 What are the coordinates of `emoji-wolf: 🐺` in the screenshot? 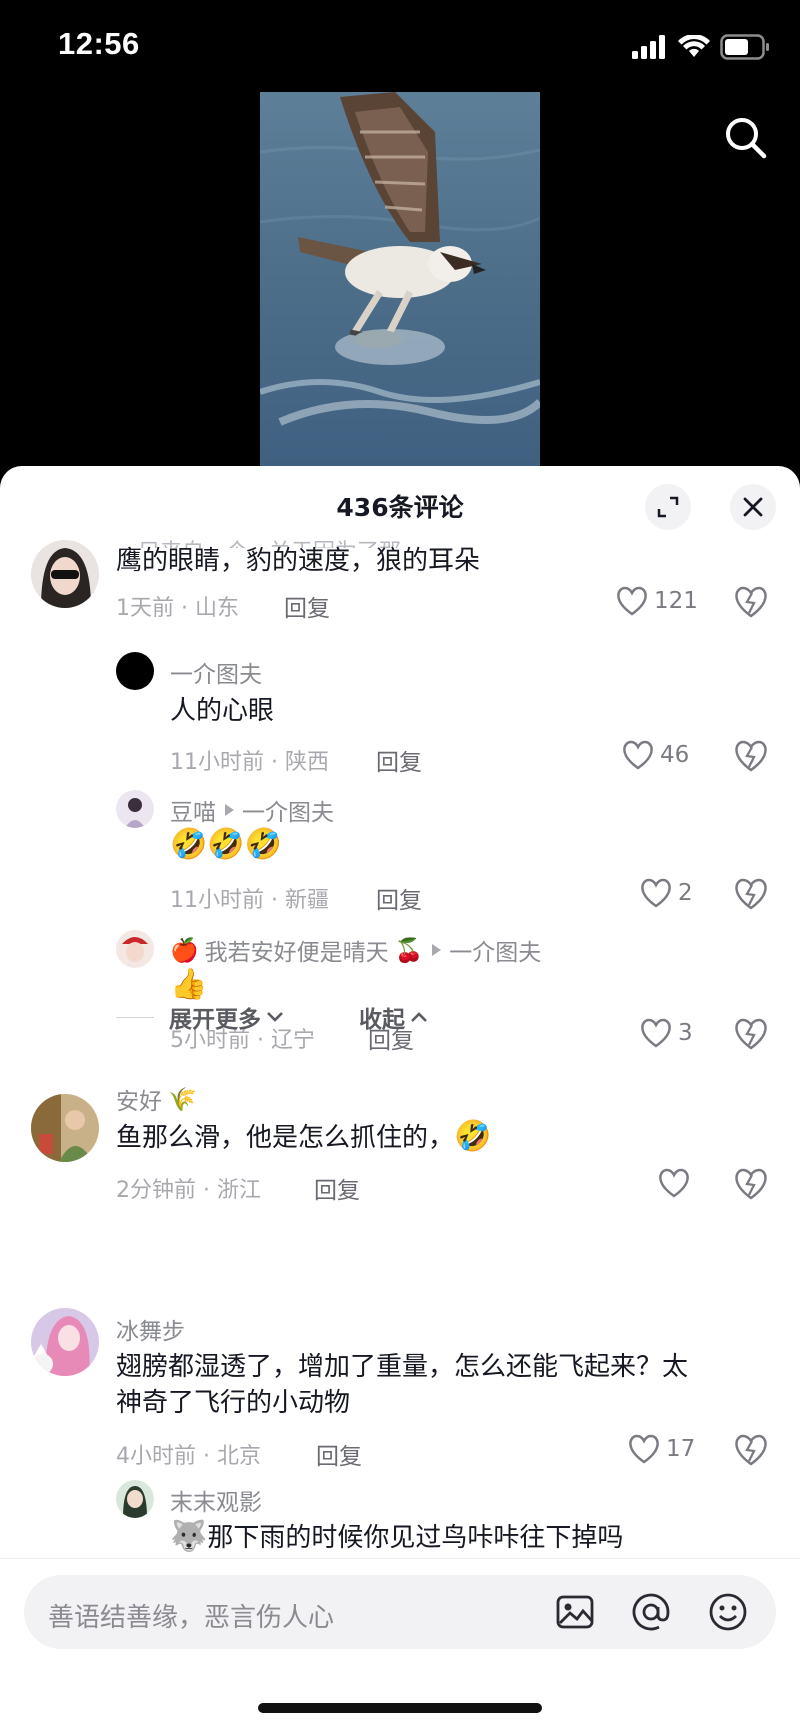 It's located at (189, 1536).